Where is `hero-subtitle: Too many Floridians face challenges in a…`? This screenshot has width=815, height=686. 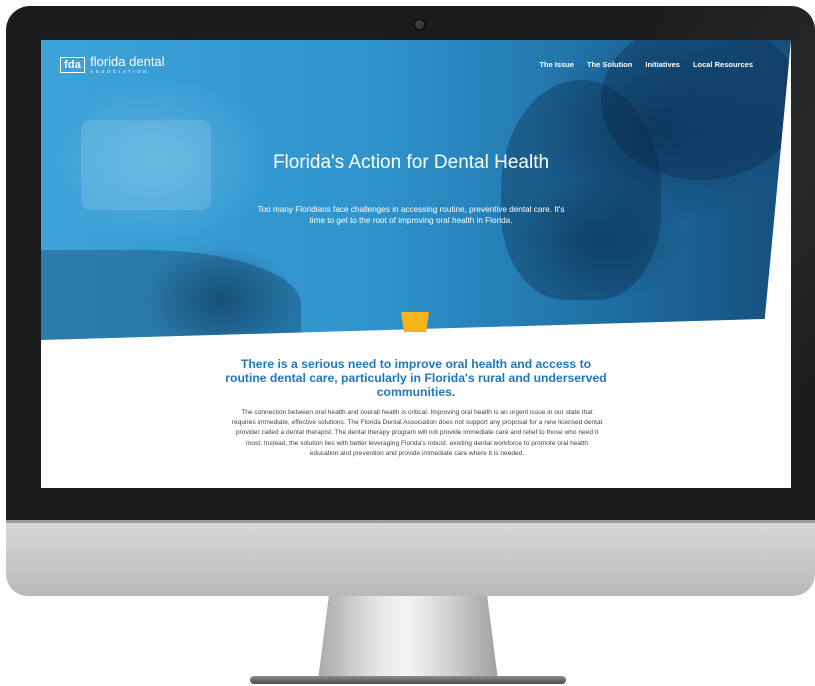 hero-subtitle: Too many Floridians face challenges in a… is located at coordinates (411, 215).